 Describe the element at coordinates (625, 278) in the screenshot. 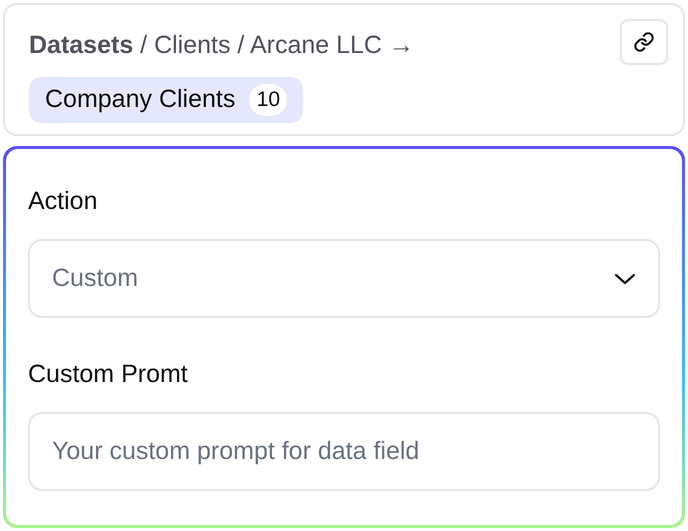

I see `chevron-down-icon` at that location.